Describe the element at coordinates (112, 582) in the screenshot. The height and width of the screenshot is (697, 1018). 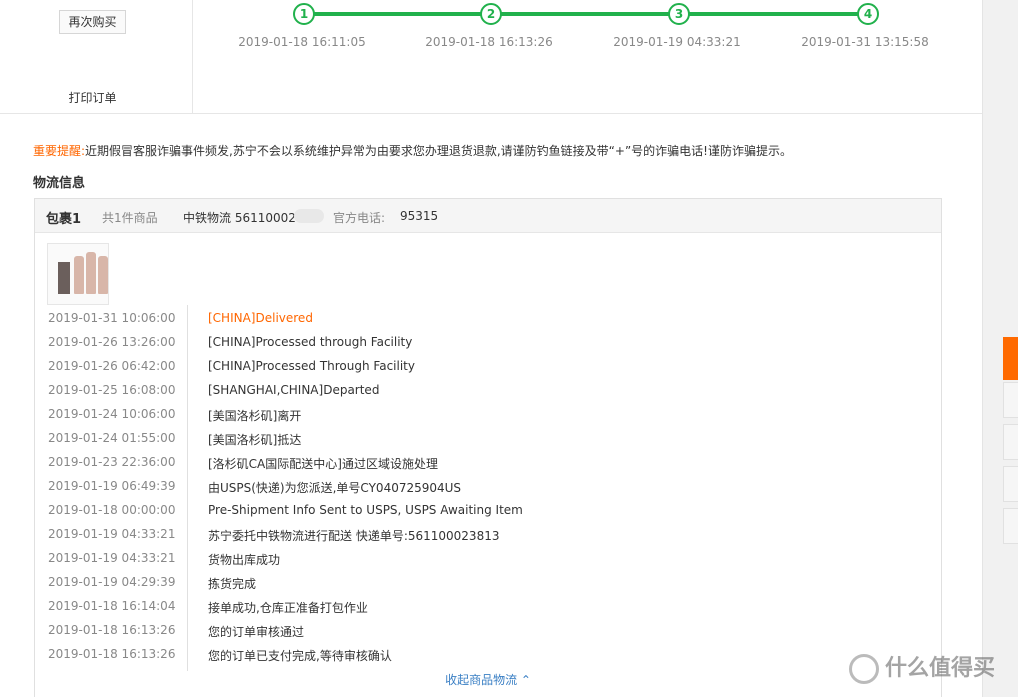
I see `event-time: 2019-01-19 04:29:39` at that location.